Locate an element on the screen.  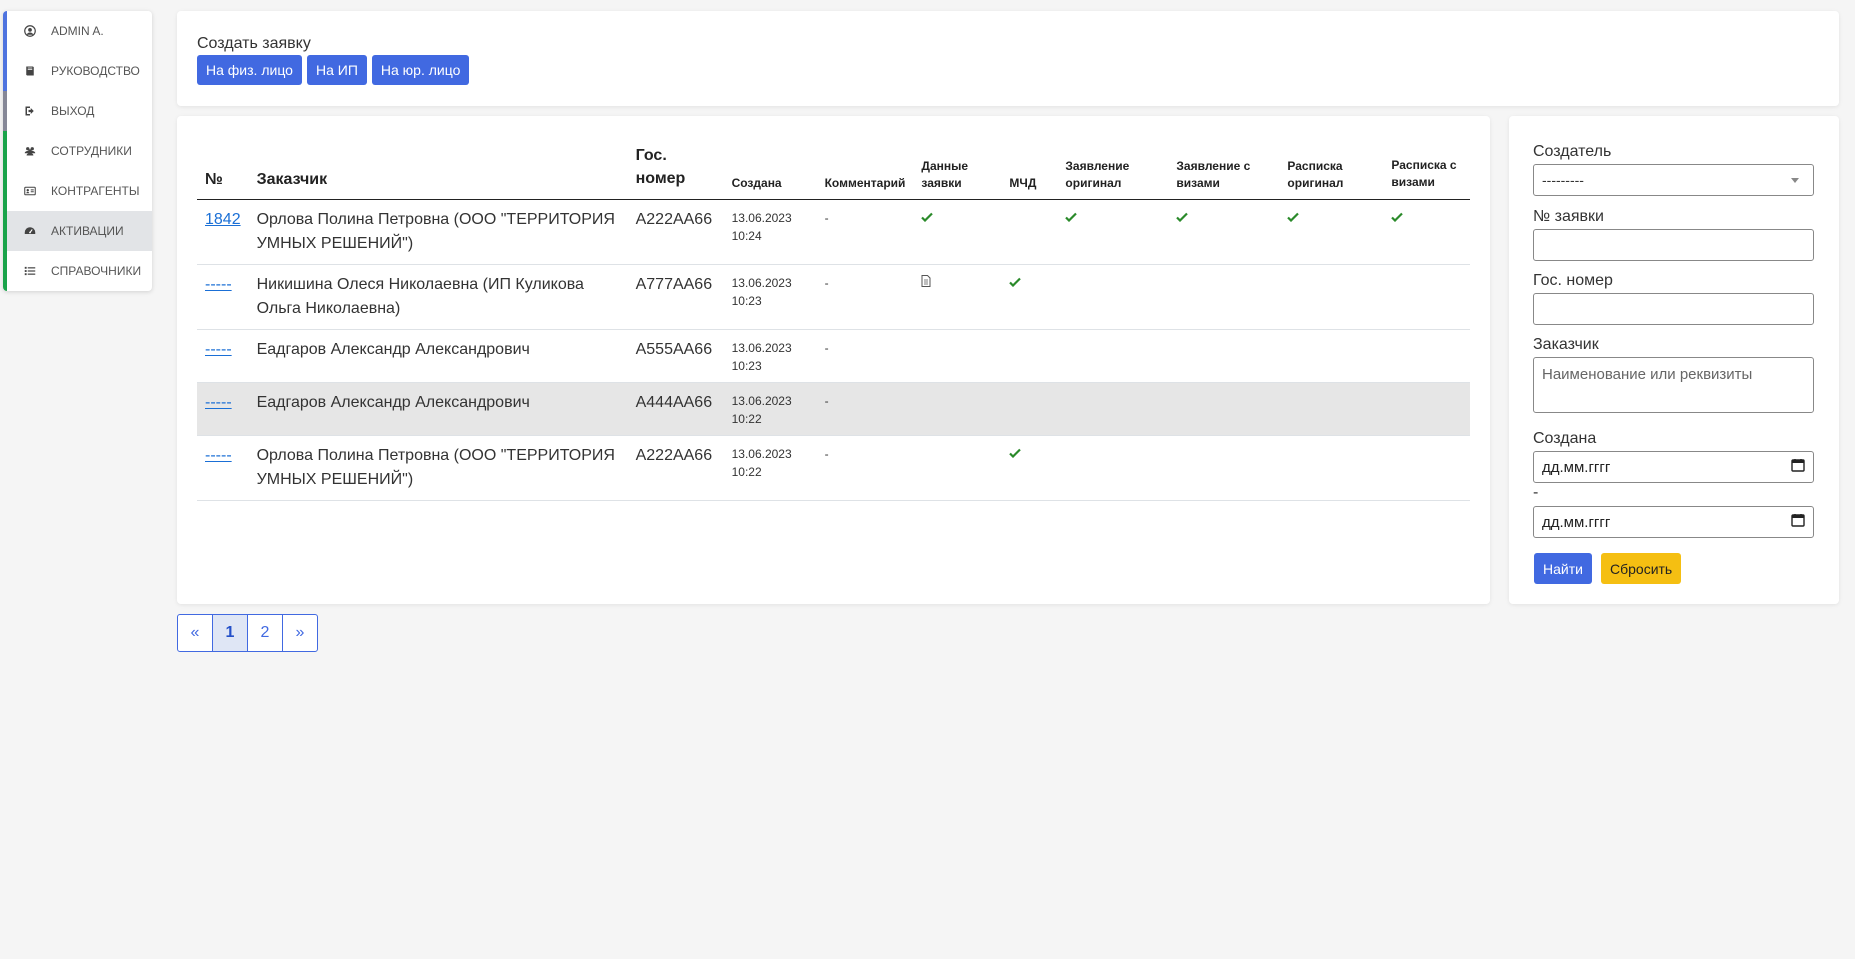
sidebar-item-label: Сотрудники is located at coordinates (91, 151).